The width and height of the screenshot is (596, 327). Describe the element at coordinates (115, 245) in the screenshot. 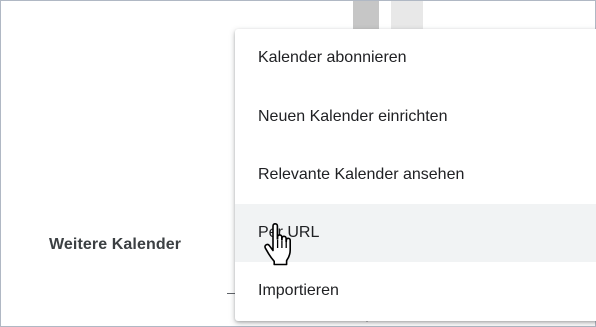

I see `other-calendars-label: Weitere Kalender` at that location.